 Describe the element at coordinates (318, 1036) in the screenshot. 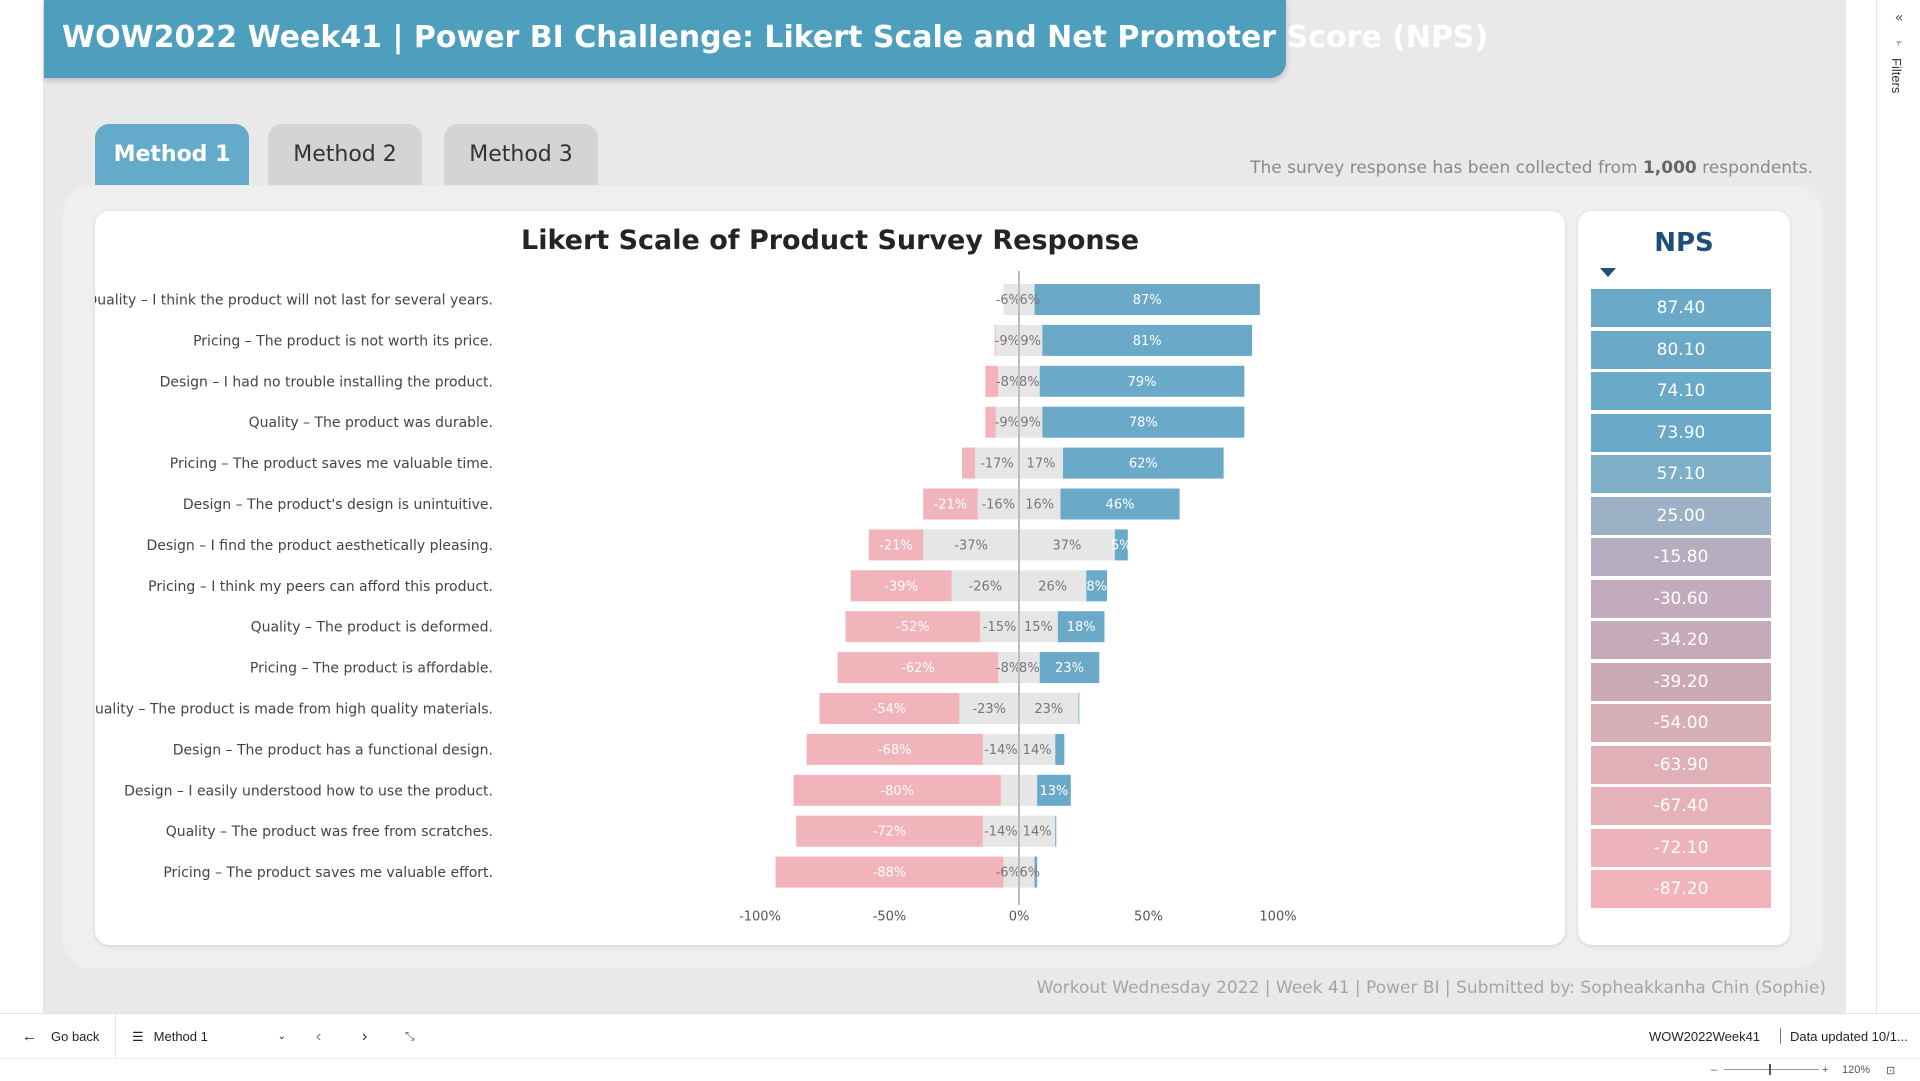

I see `previous-page-icon: ‹` at that location.